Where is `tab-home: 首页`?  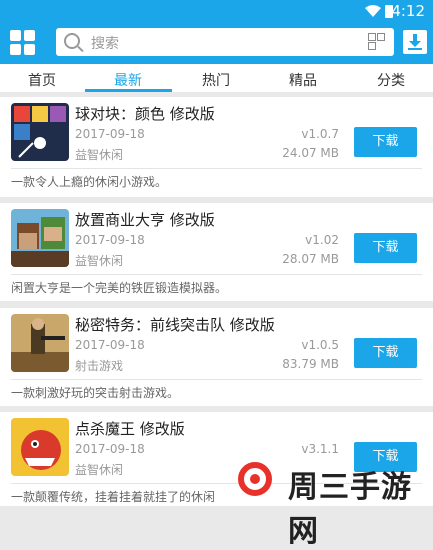 tab-home: 首页 is located at coordinates (42, 80).